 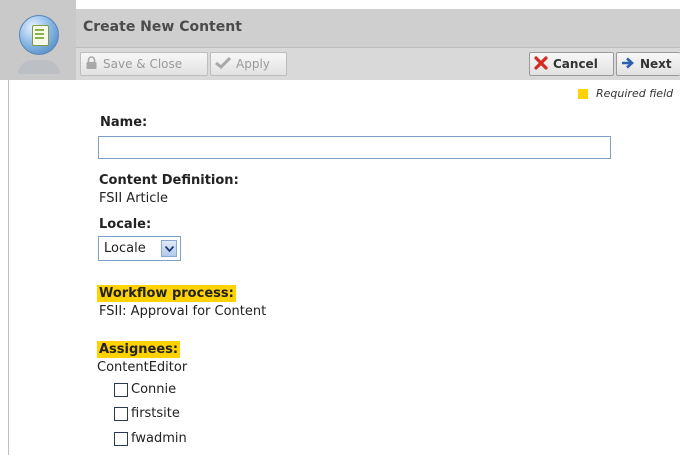 What do you see at coordinates (378, 28) in the screenshot?
I see `title-bar: Create New Content` at bounding box center [378, 28].